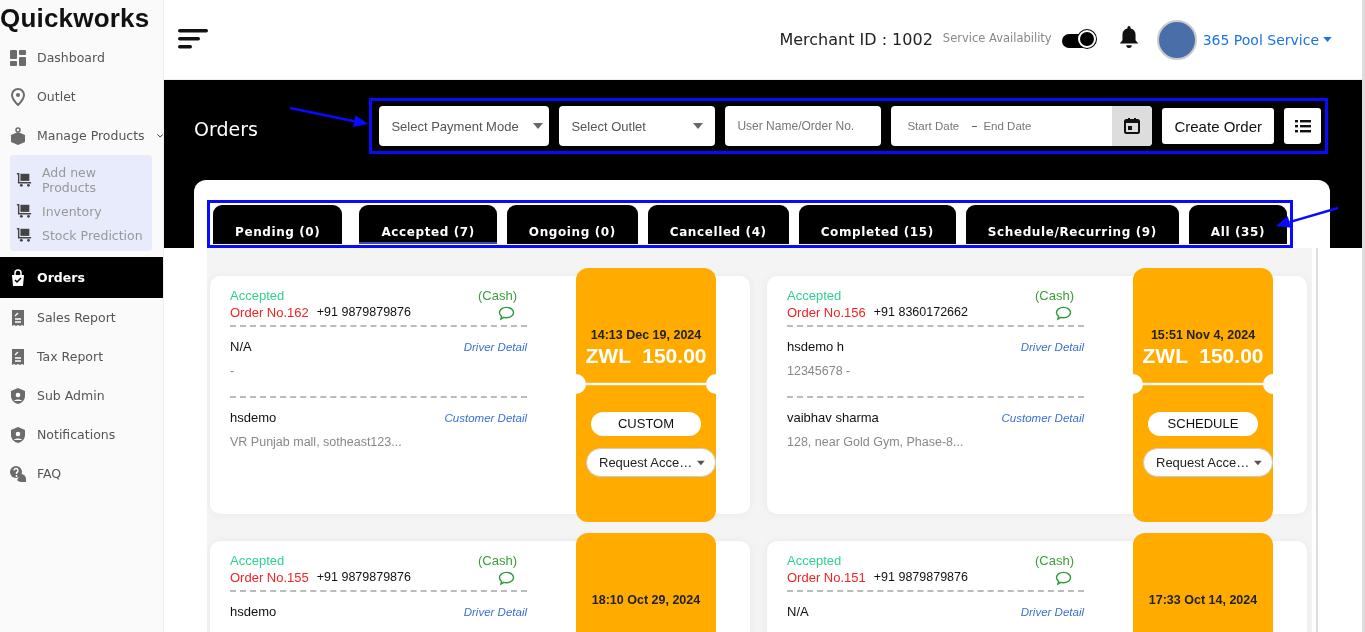  I want to click on order-number: Order No.156, so click(826, 312).